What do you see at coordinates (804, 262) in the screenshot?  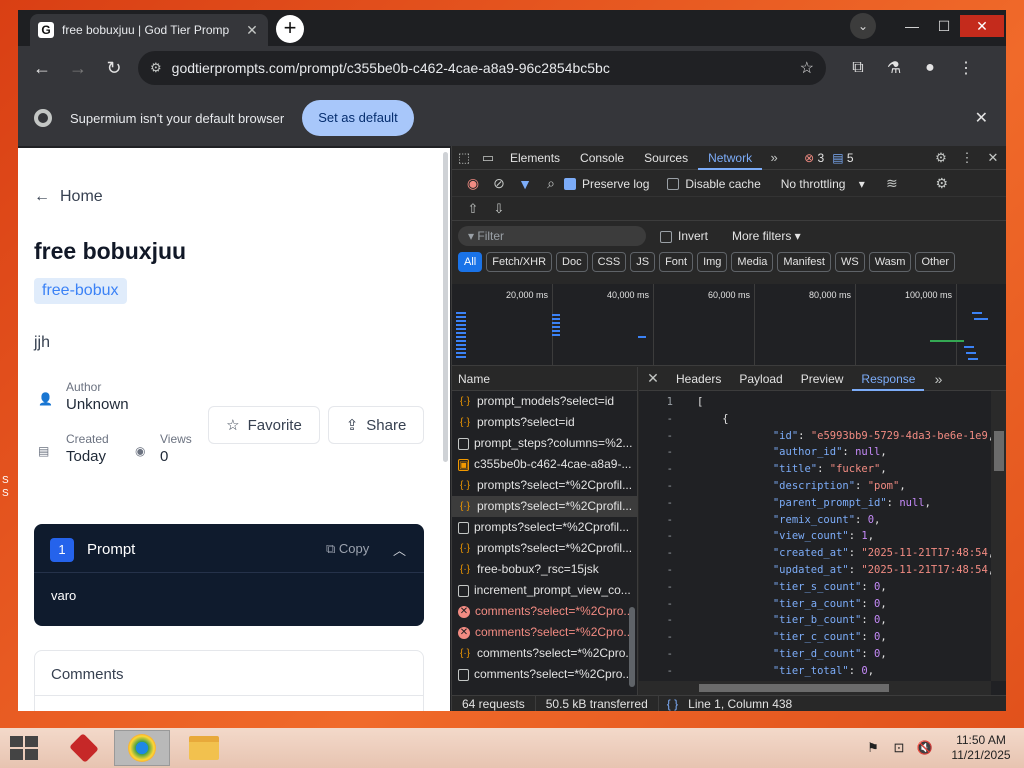 I see `filter-chip-manifest: Manifest` at bounding box center [804, 262].